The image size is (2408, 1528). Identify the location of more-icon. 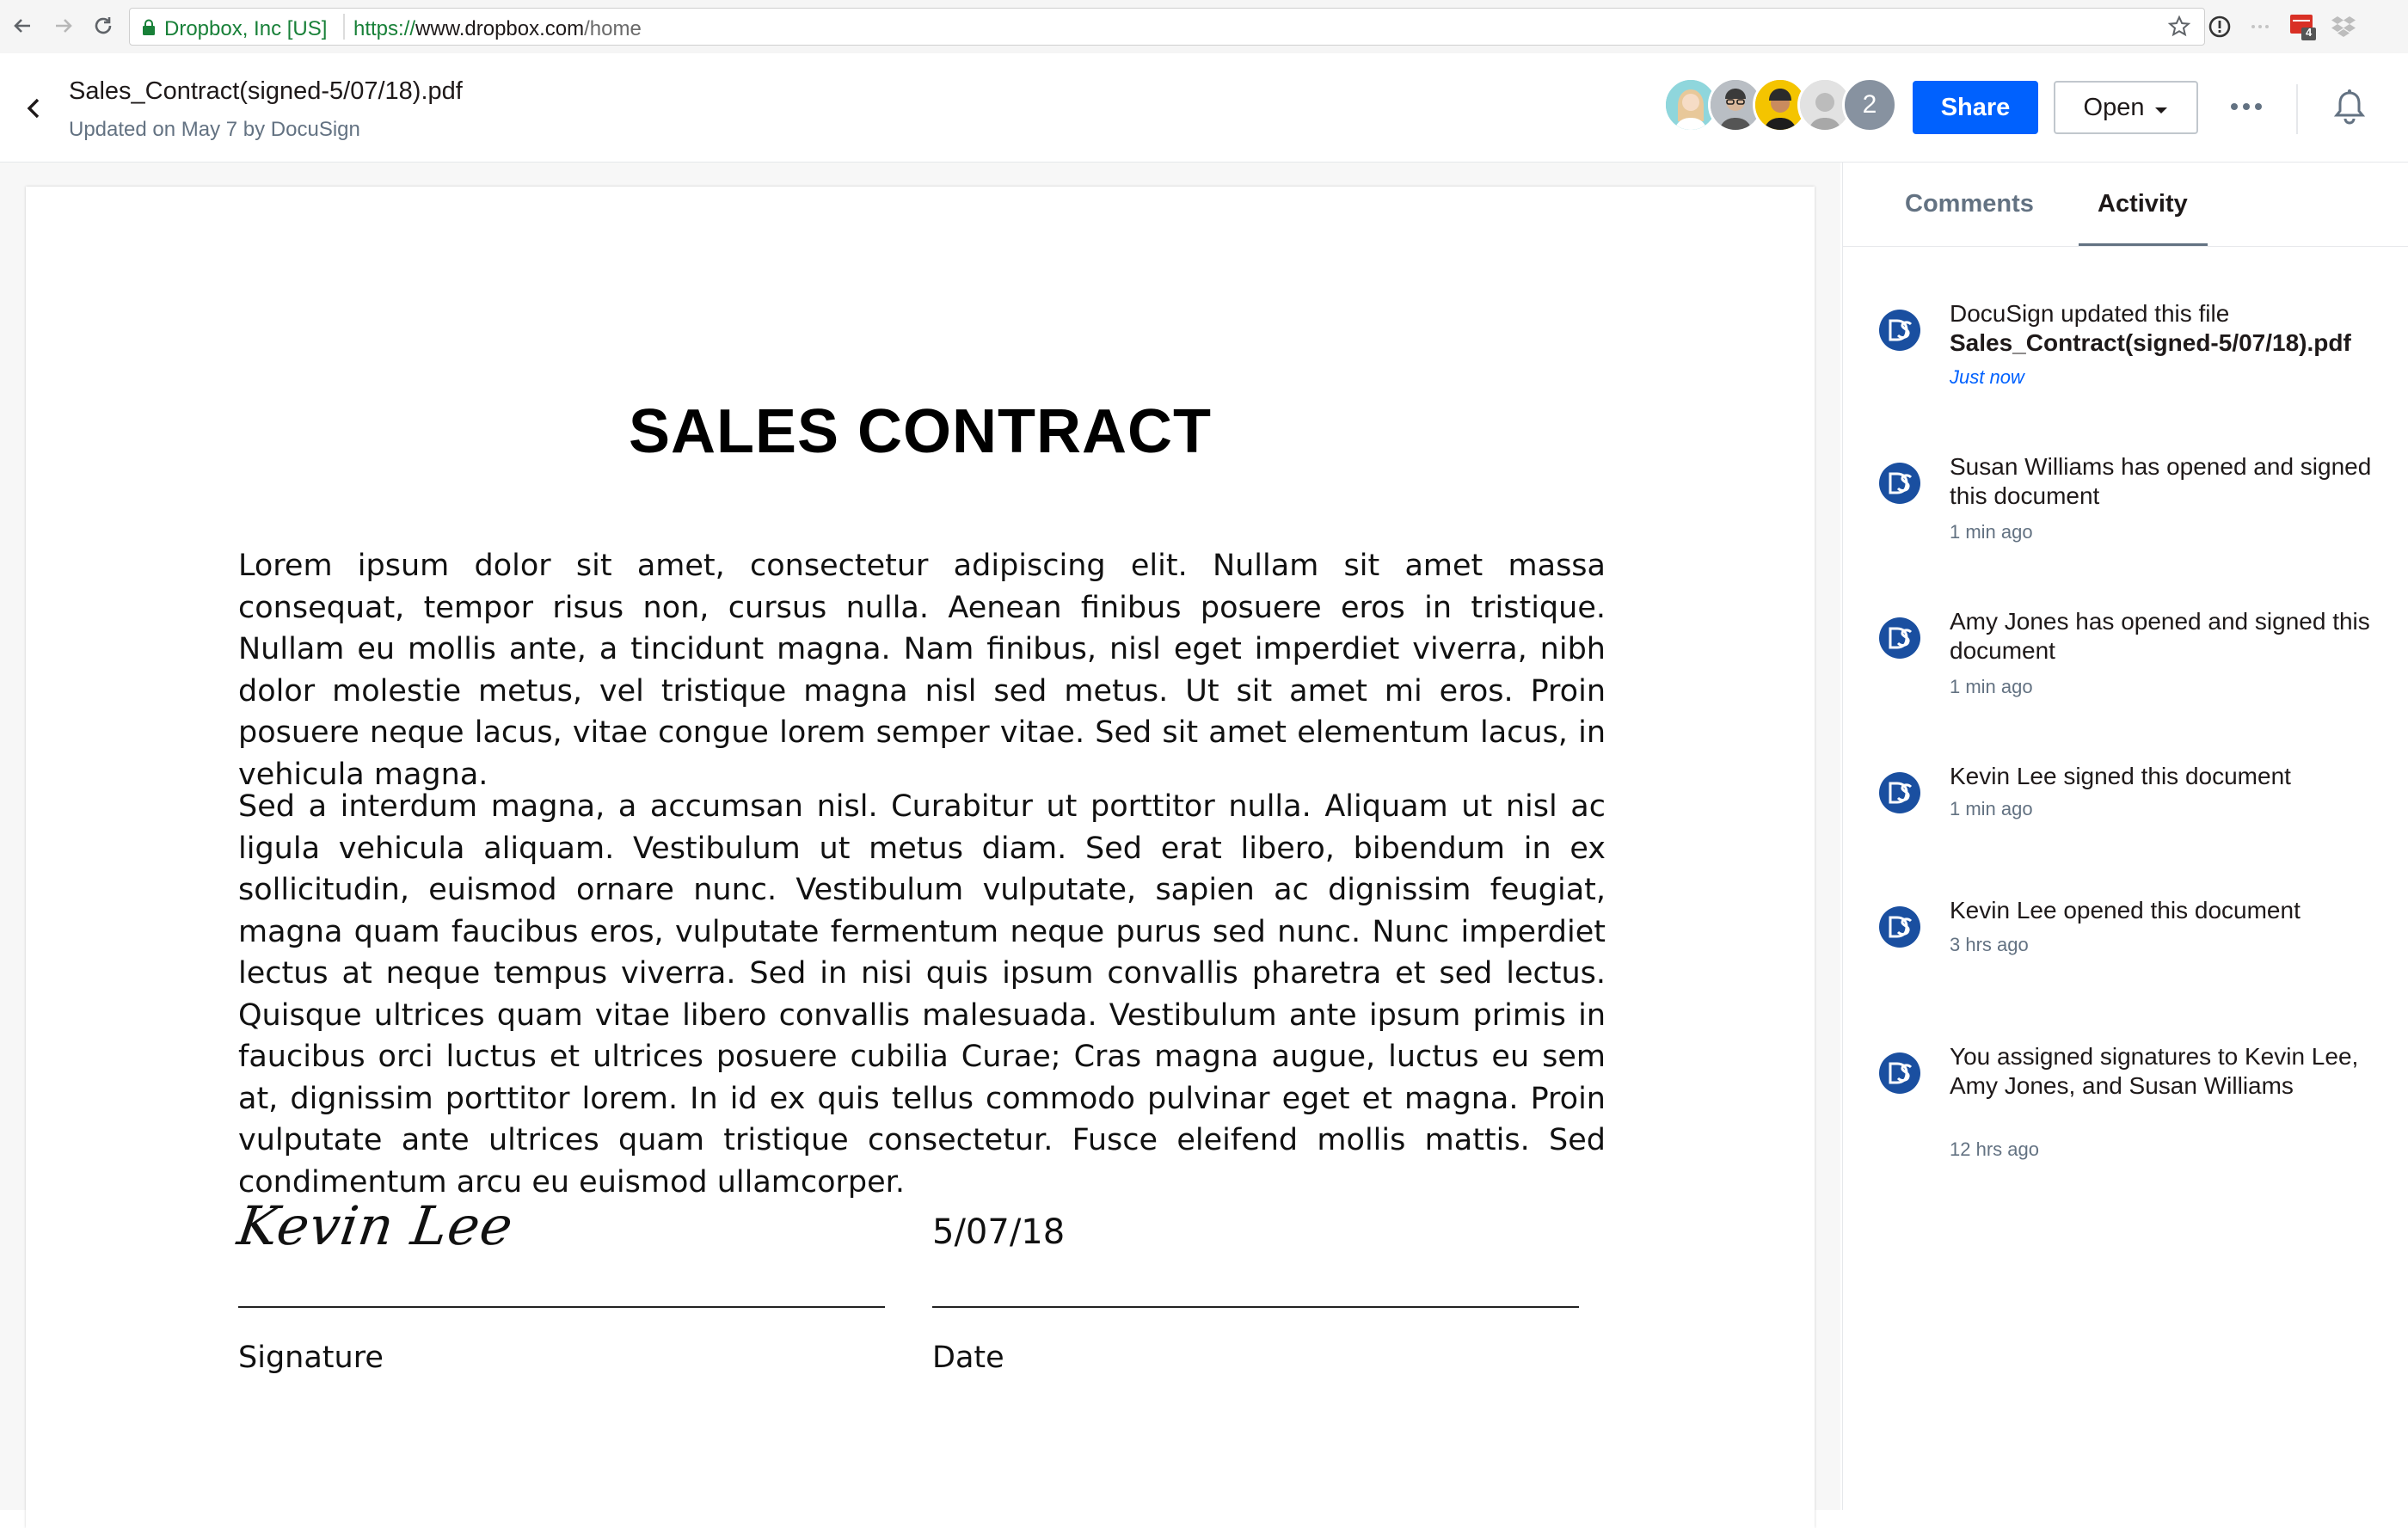
(2246, 106).